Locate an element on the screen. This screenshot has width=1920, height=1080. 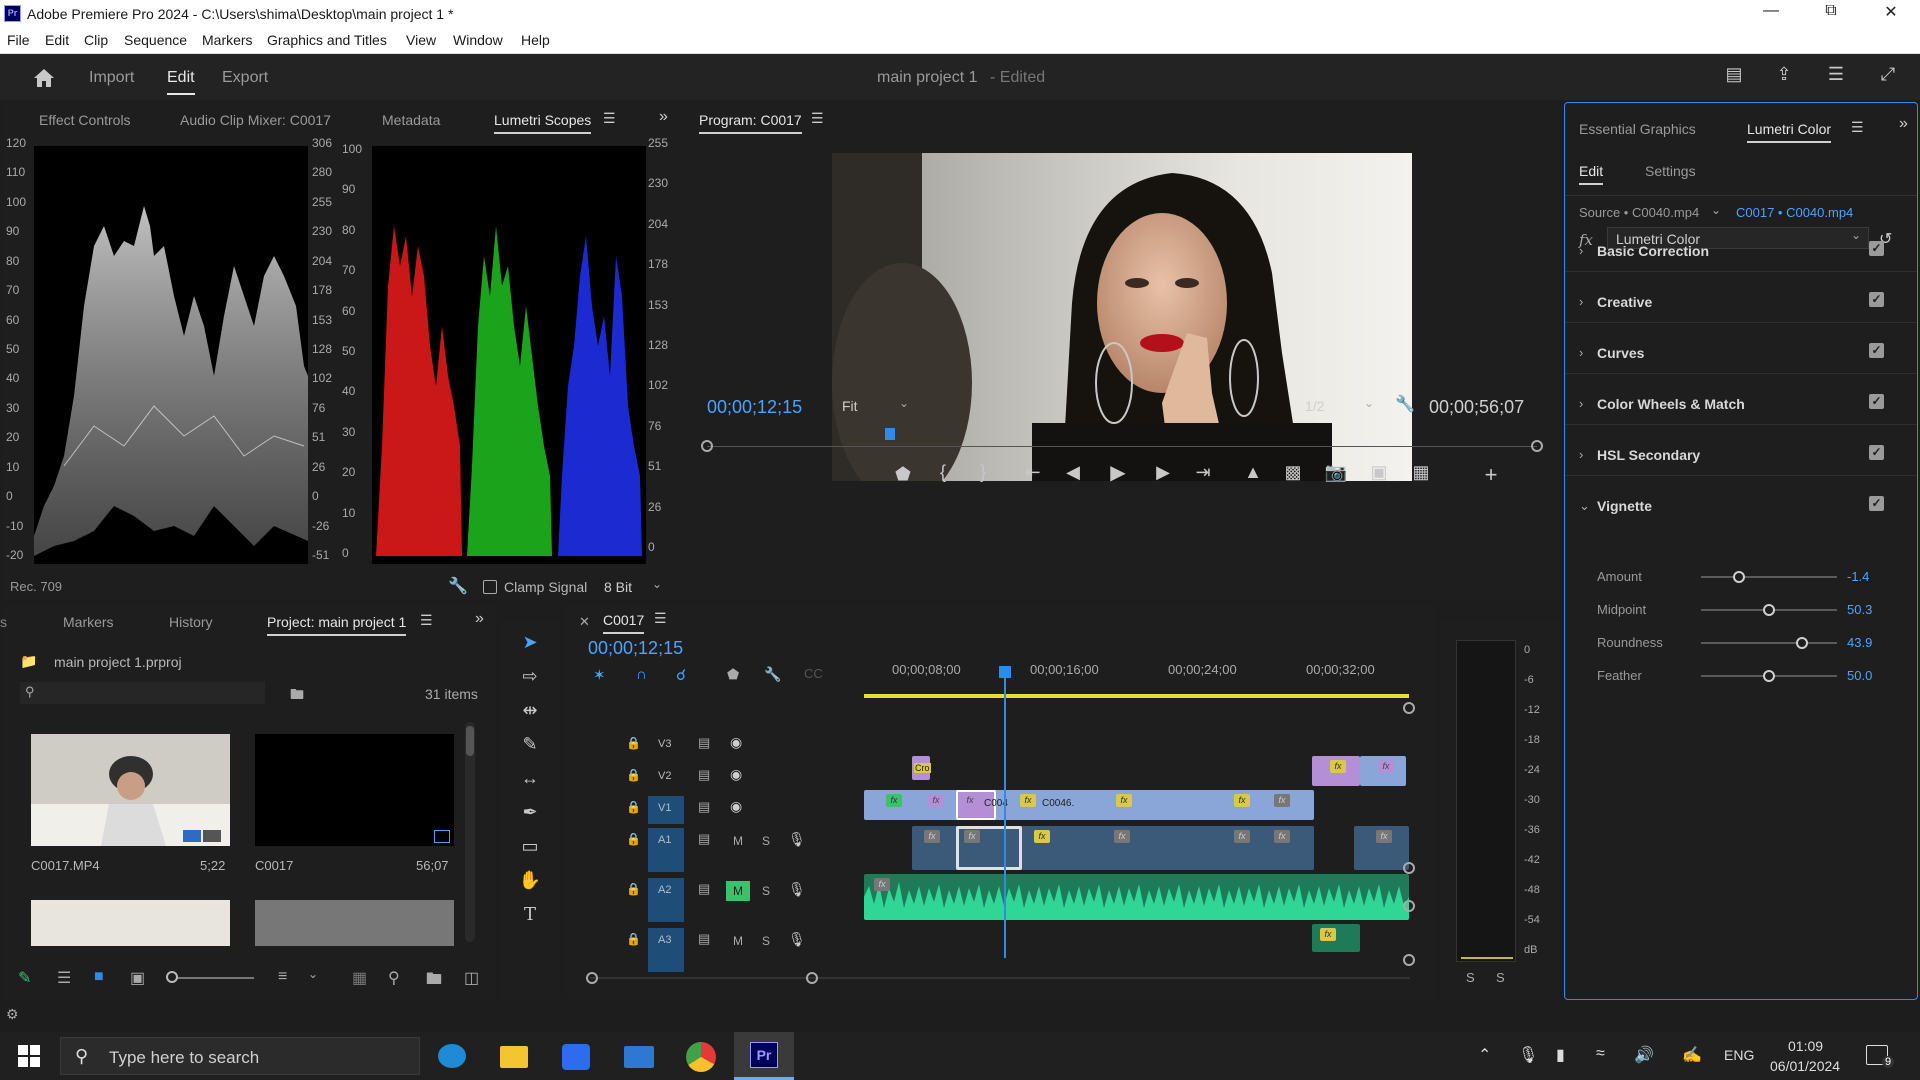
track-target: A1 is located at coordinates (666, 850).